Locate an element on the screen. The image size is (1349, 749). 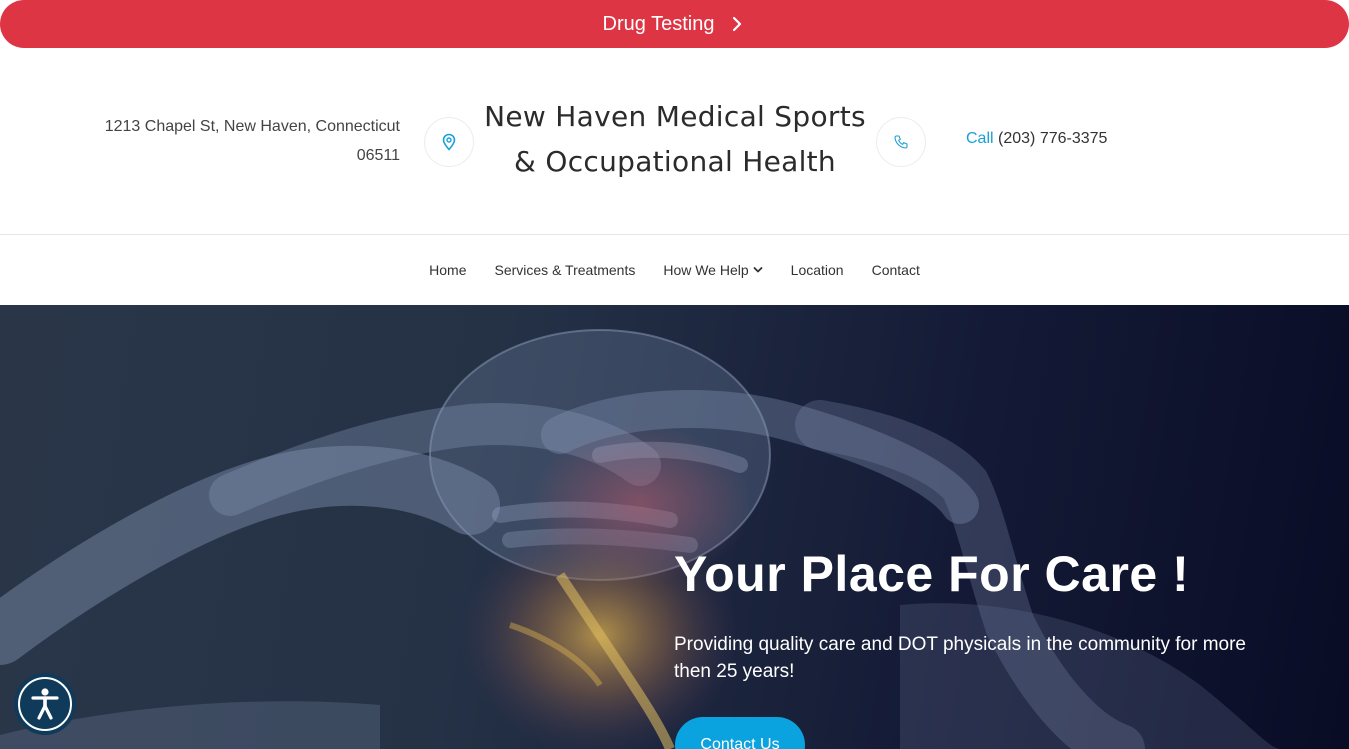
accessibility-icon is located at coordinates (45, 704).